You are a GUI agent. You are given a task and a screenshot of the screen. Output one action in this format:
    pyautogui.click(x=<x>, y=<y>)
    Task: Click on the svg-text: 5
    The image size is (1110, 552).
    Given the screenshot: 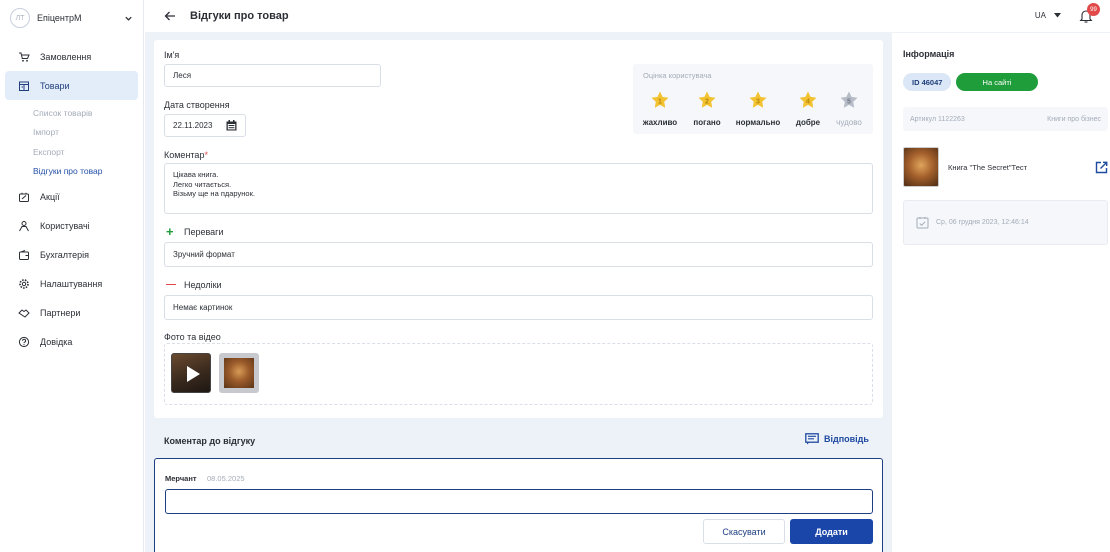 What is the action you would take?
    pyautogui.click(x=849, y=101)
    